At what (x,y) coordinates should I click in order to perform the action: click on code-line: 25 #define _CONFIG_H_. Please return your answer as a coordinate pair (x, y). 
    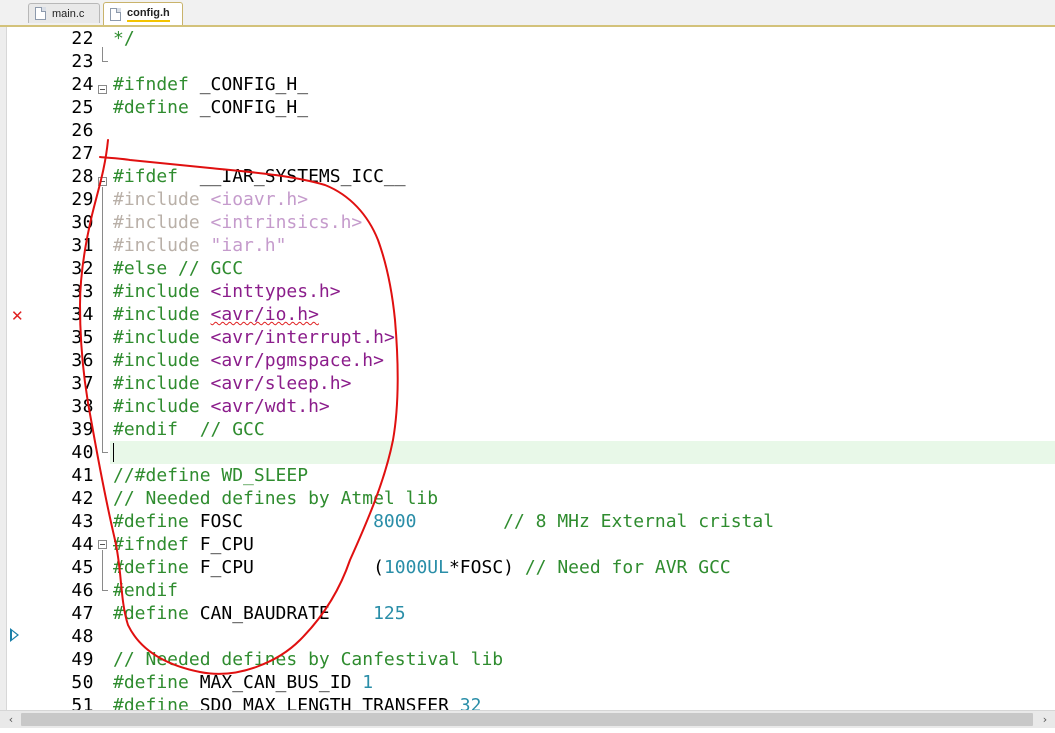
    Looking at the image, I should click on (527, 107).